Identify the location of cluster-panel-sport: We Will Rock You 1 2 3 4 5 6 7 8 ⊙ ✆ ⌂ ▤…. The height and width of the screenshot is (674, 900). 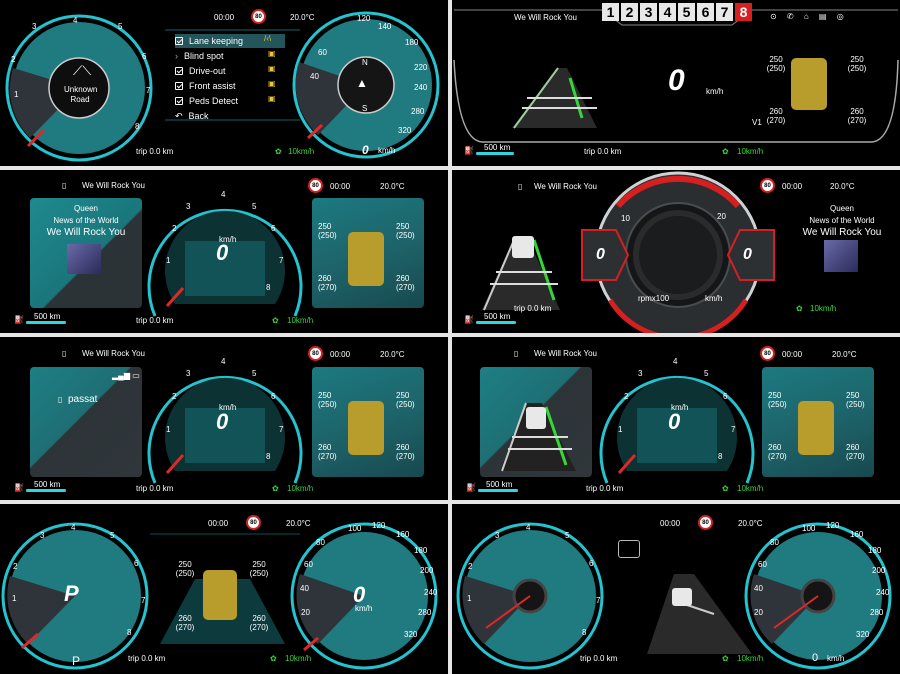
(676, 83).